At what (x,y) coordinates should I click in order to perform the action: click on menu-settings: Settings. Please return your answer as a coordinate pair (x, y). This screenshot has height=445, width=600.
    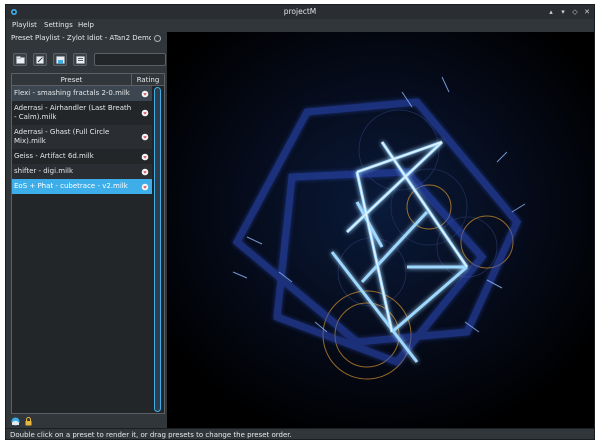
    Looking at the image, I should click on (58, 25).